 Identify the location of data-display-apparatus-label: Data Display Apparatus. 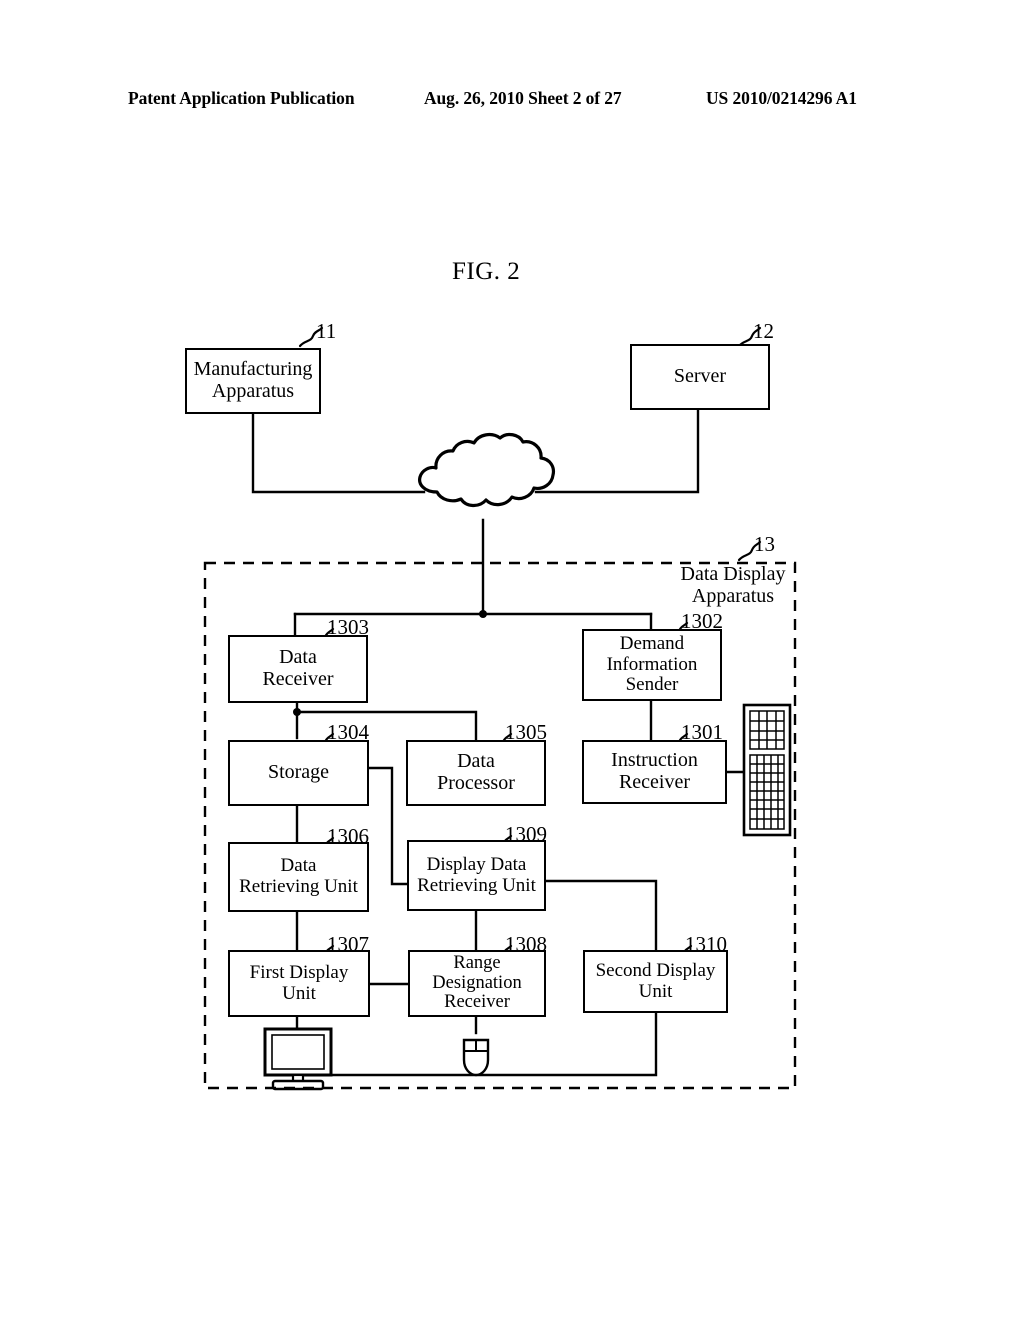
(733, 585).